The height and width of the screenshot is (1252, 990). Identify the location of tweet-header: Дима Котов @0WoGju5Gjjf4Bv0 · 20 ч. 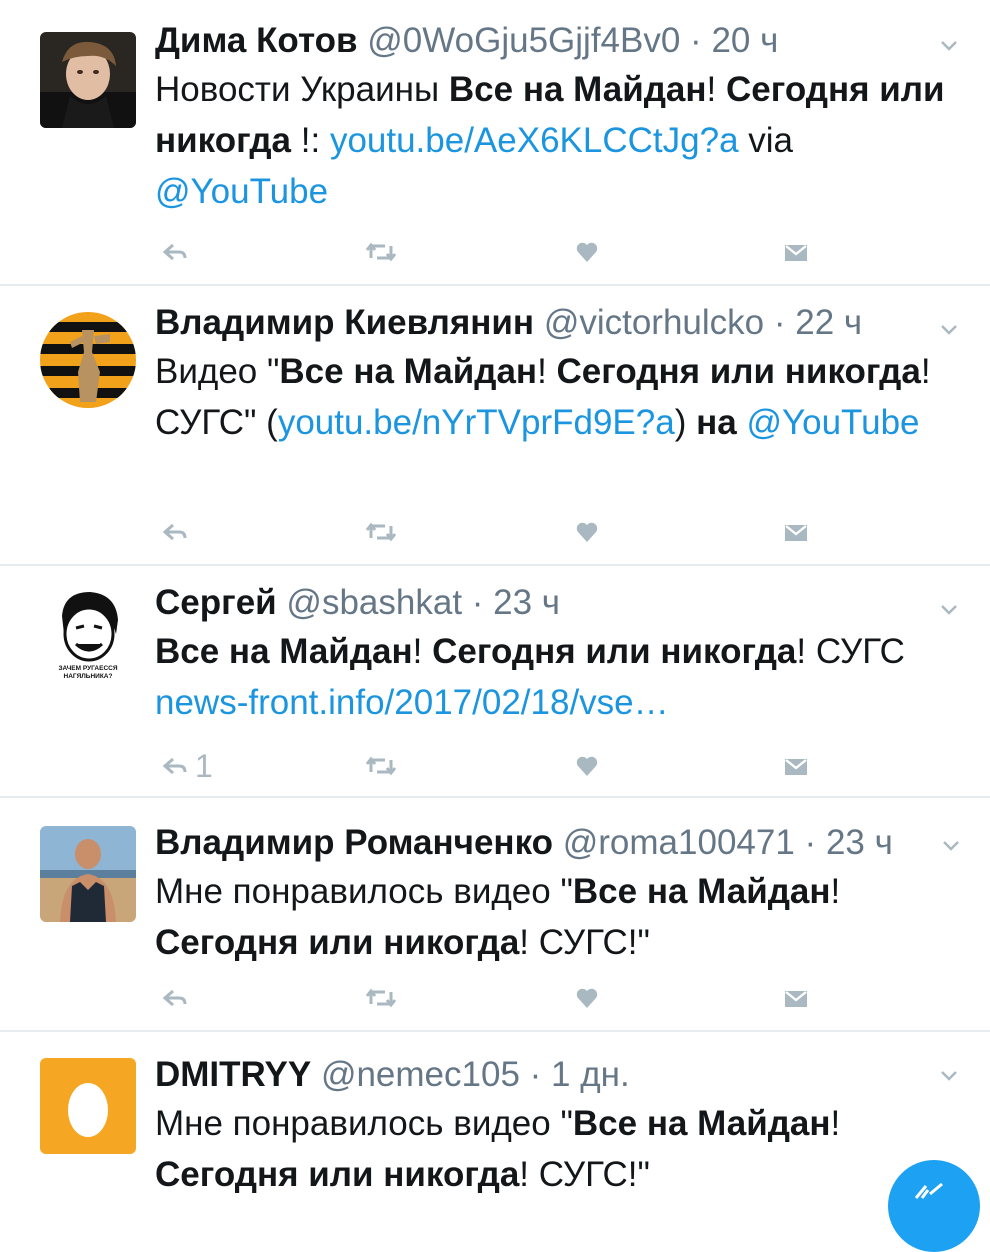
(555, 41).